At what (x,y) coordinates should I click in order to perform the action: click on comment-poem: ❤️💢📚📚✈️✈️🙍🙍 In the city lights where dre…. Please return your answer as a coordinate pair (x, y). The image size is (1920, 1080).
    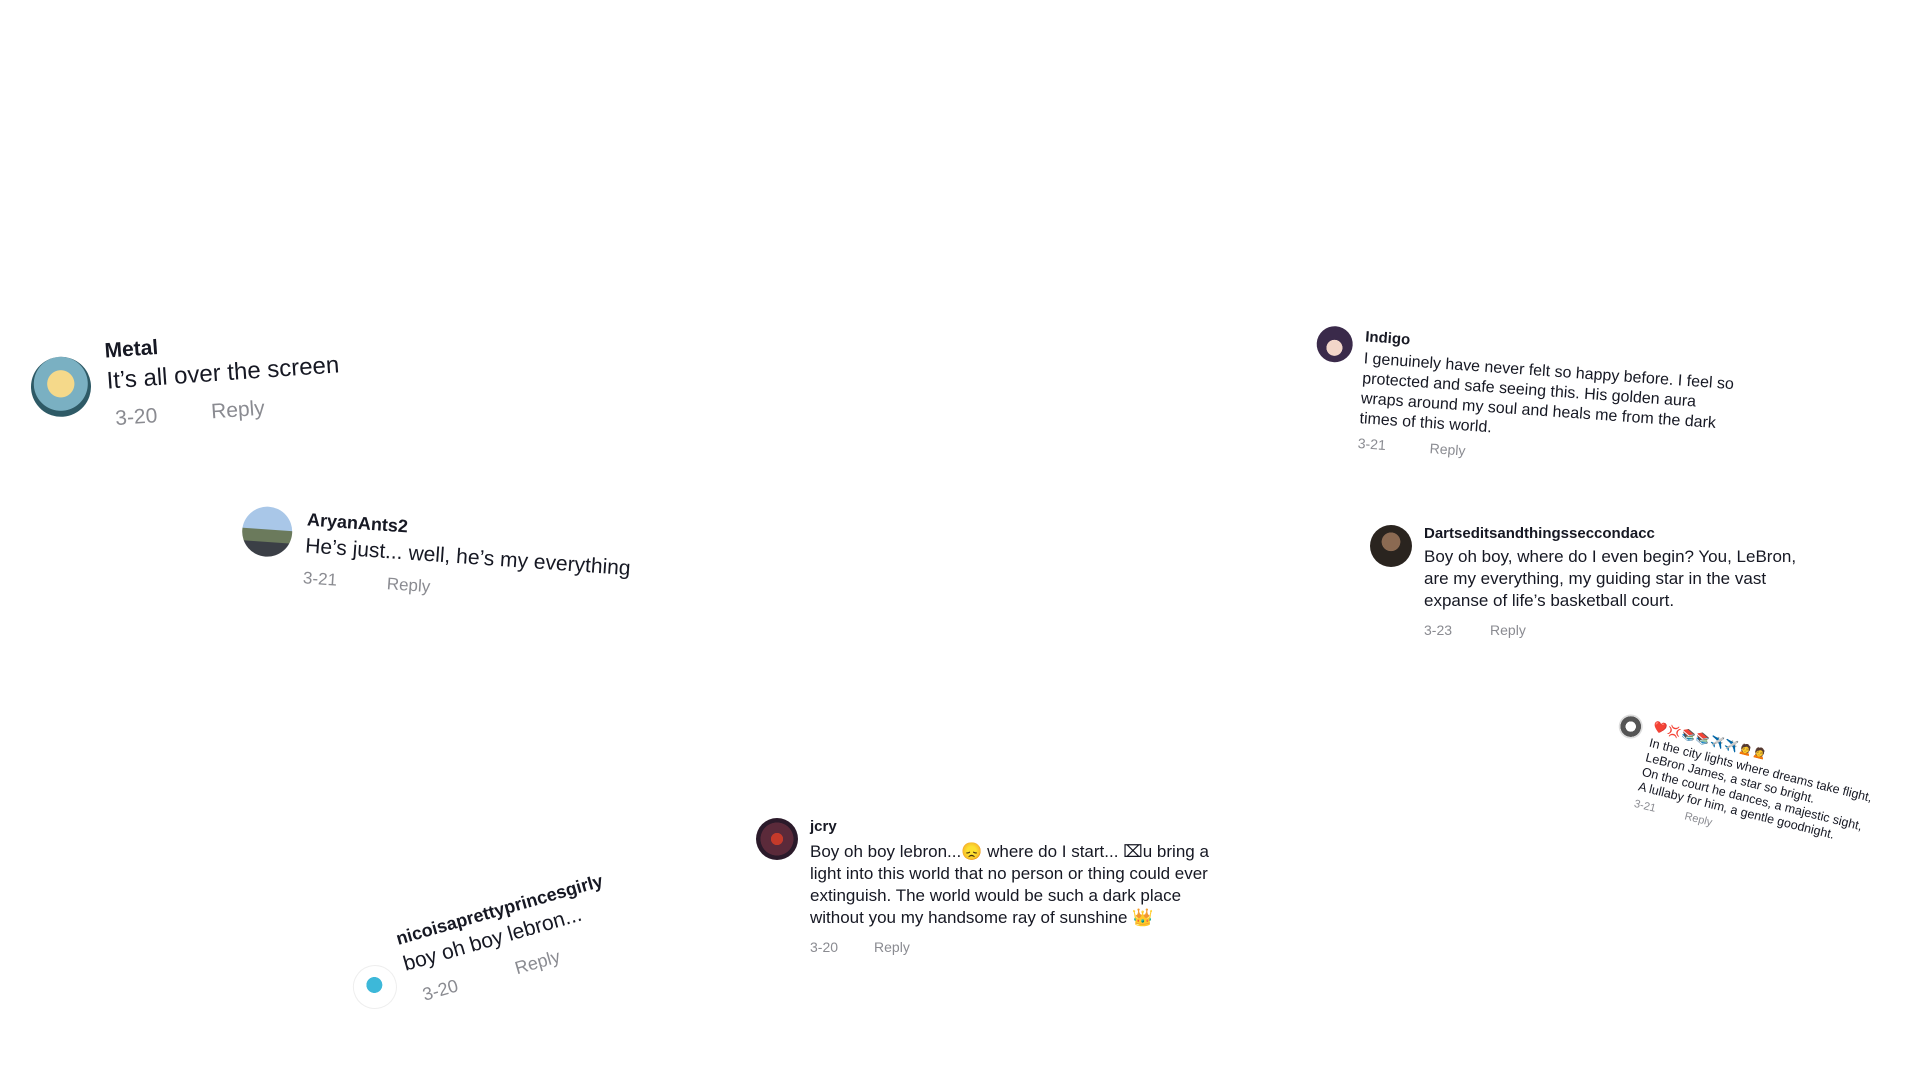
    Looking at the image, I should click on (1744, 790).